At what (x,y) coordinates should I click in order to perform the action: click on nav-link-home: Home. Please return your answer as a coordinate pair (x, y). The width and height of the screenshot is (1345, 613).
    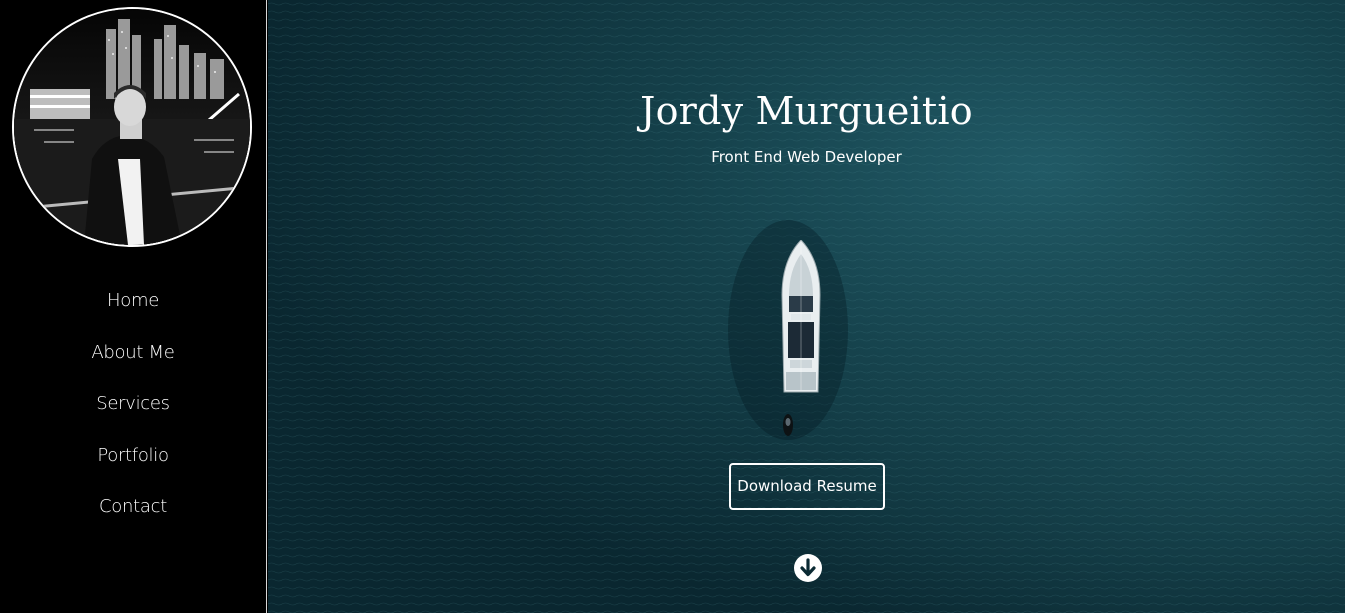
    Looking at the image, I should click on (133, 300).